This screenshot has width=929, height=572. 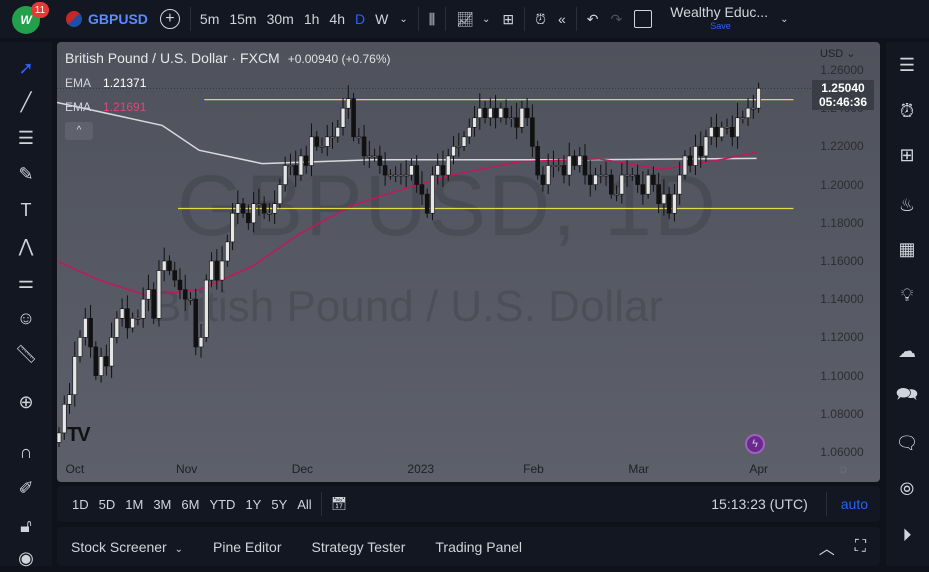 What do you see at coordinates (107, 19) in the screenshot?
I see `symbol-search: GBPUSD` at bounding box center [107, 19].